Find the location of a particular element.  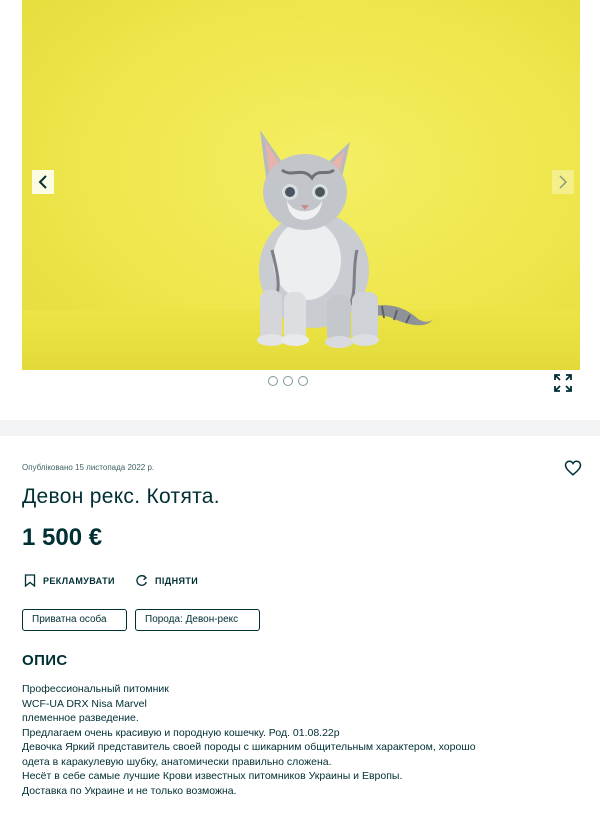

raise-label: ПІДНЯТИ is located at coordinates (177, 580).